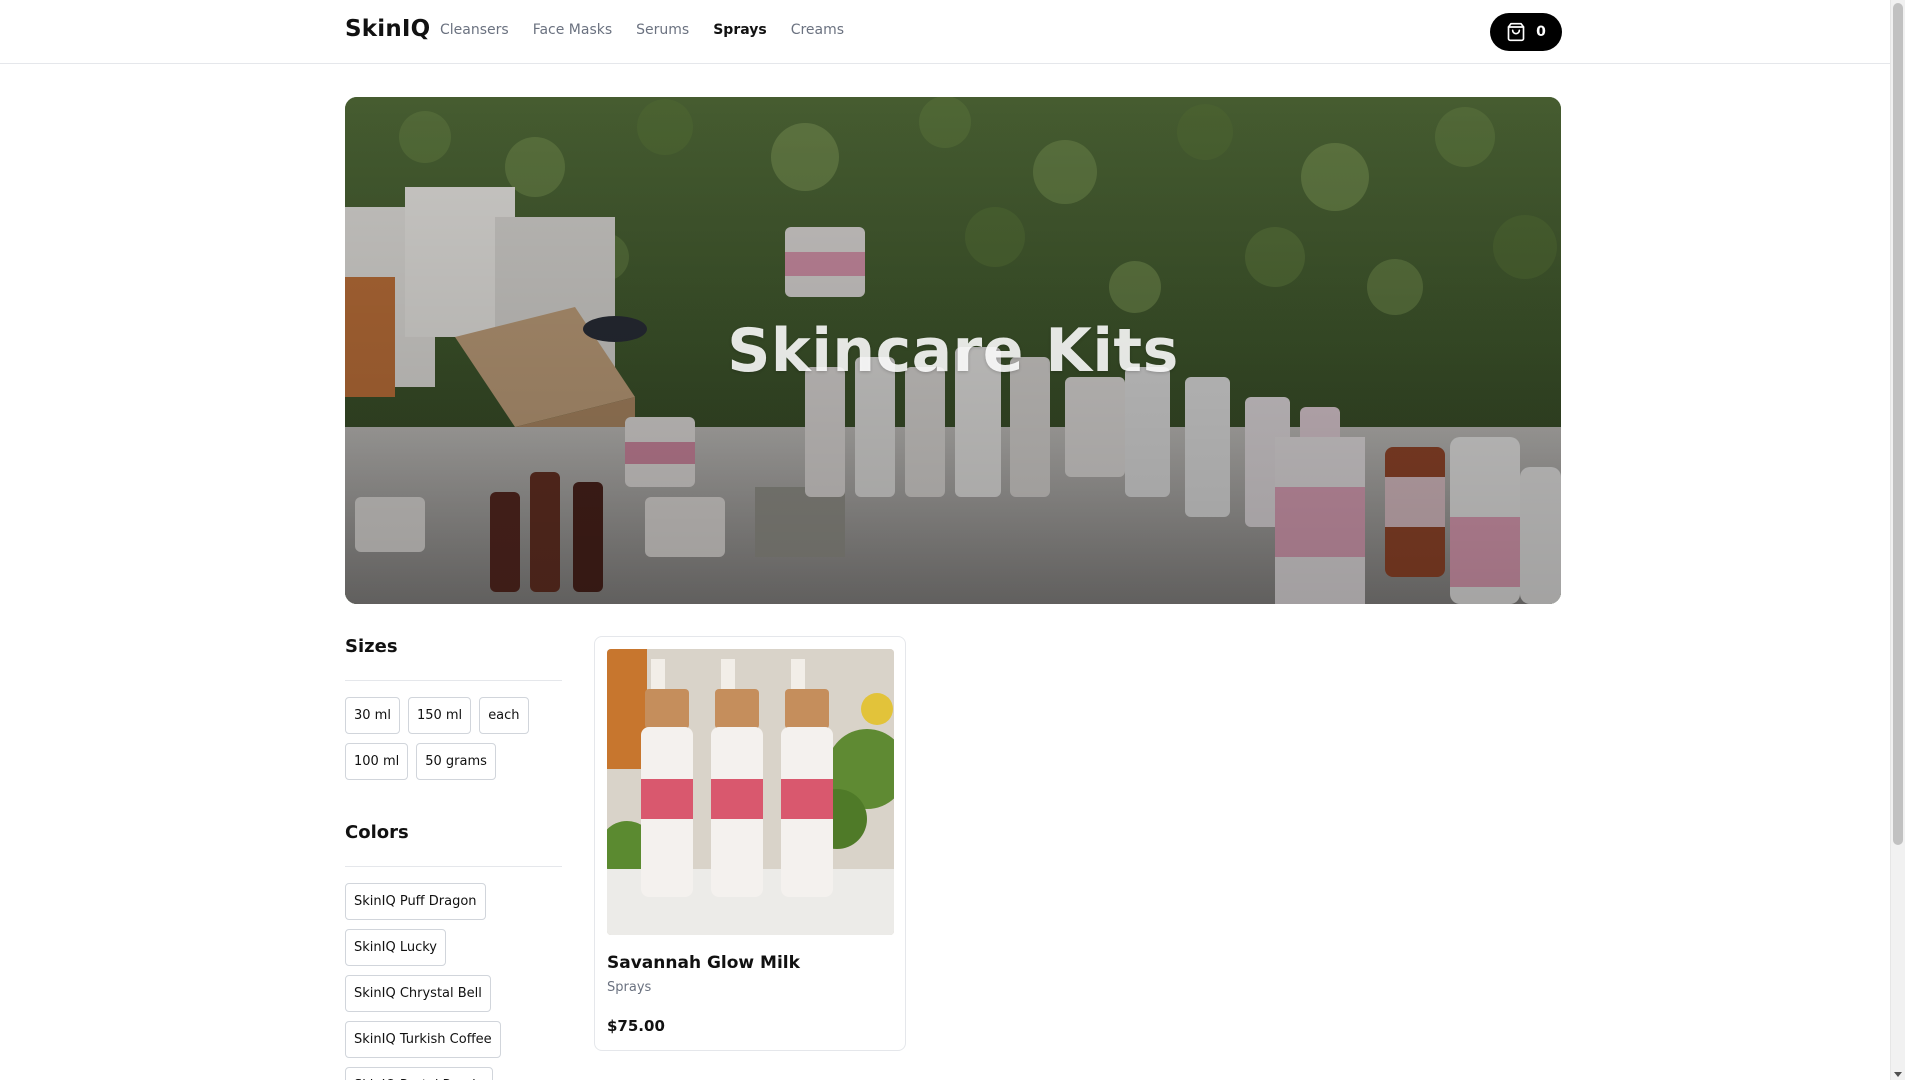 Image resolution: width=1920 pixels, height=1080 pixels. What do you see at coordinates (372, 715) in the screenshot?
I see `size-option-30ml: 30 ml` at bounding box center [372, 715].